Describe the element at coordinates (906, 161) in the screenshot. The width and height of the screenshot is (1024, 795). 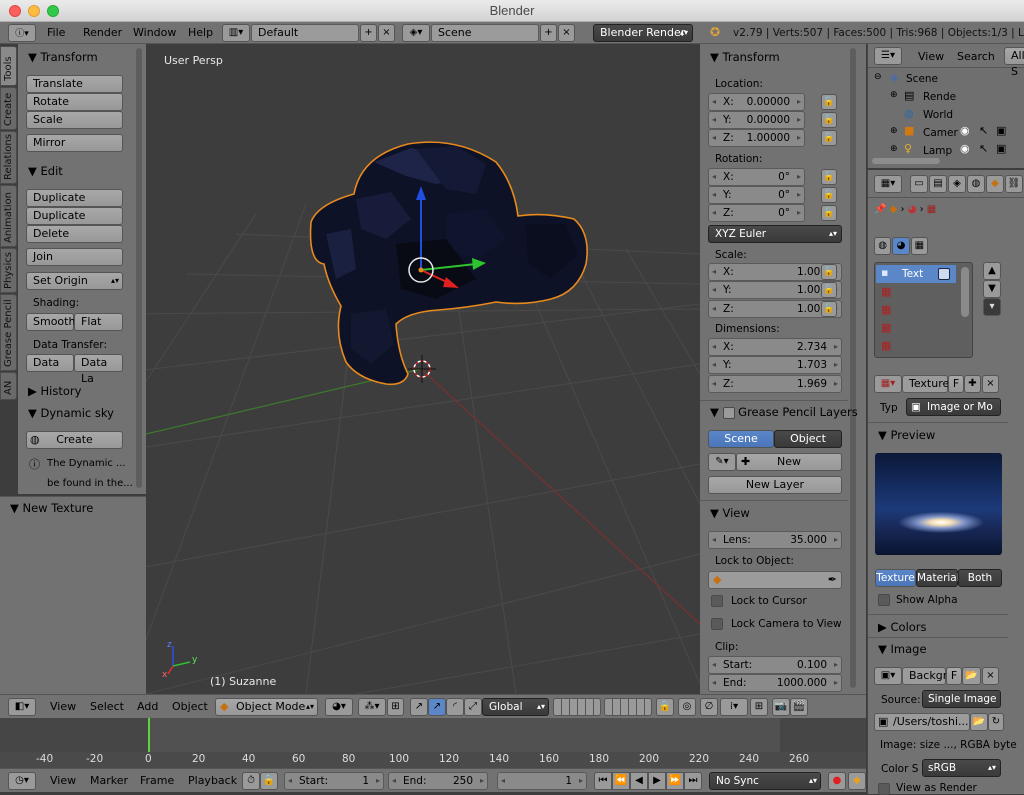
I see `outliner-h-scrollbar` at that location.